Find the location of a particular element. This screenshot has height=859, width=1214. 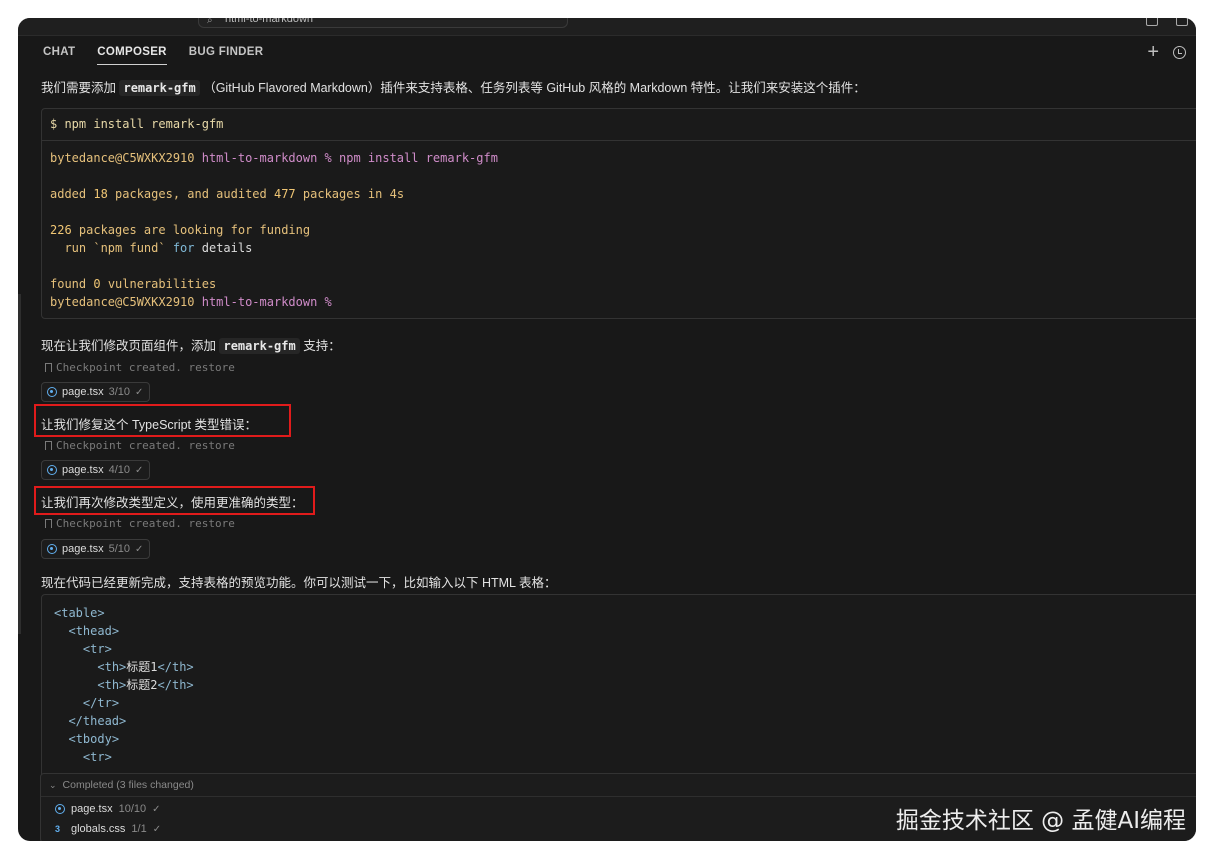

edit-count: 1/1 is located at coordinates (139, 829).